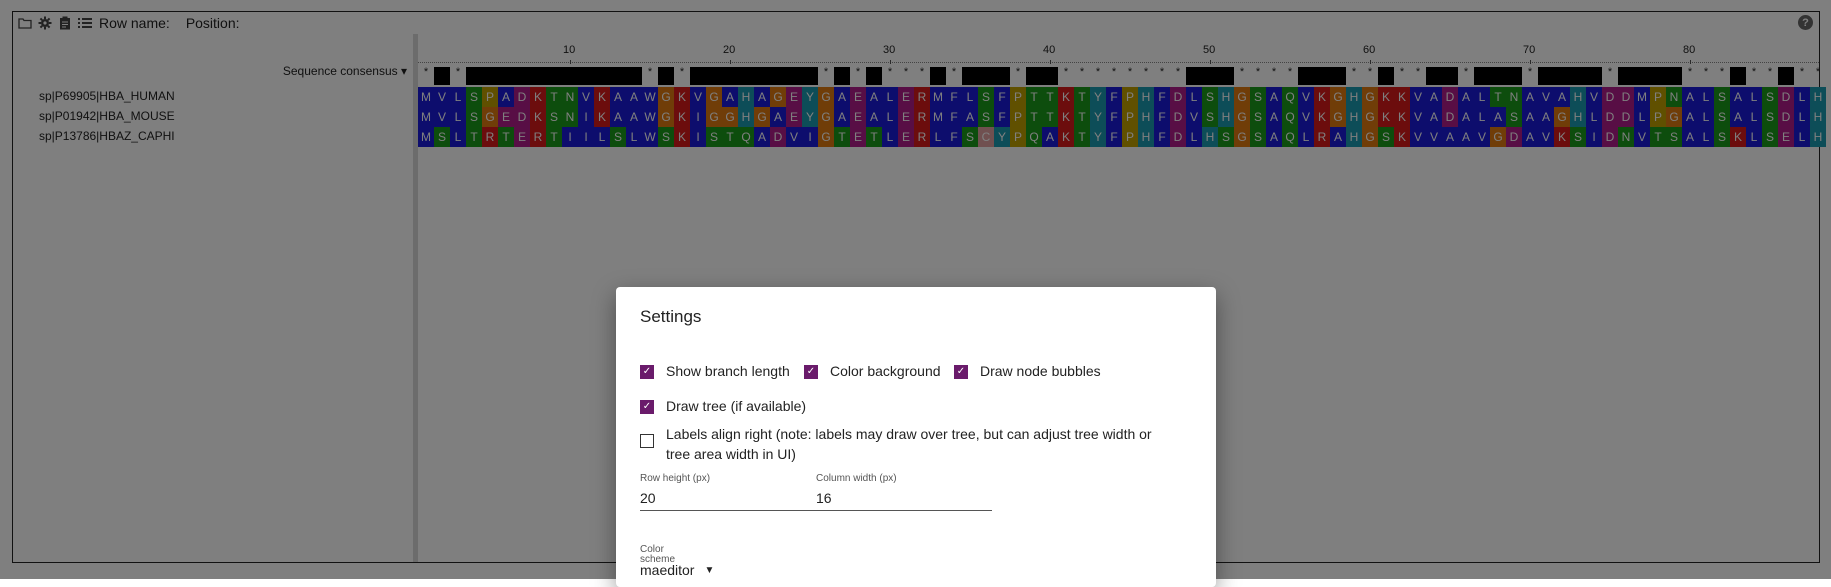 Image resolution: width=1831 pixels, height=587 pixels. What do you see at coordinates (728, 500) in the screenshot?
I see `row-height-input` at bounding box center [728, 500].